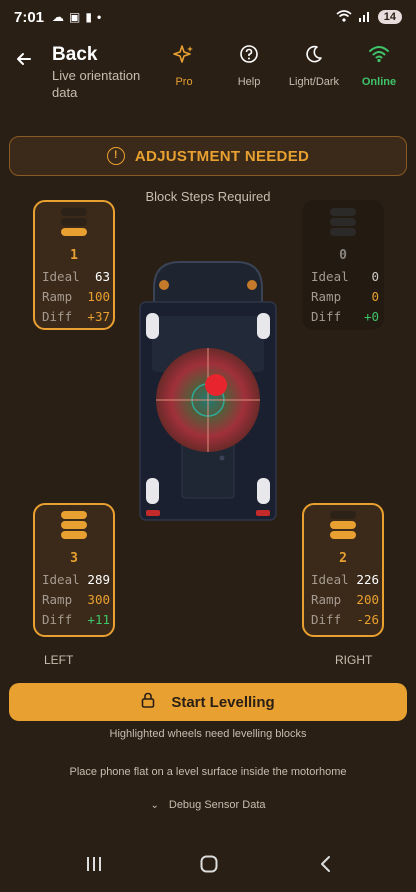 Image resolution: width=416 pixels, height=892 pixels. Describe the element at coordinates (76, 276) in the screenshot. I see `ideal-row: Ideal 63` at that location.